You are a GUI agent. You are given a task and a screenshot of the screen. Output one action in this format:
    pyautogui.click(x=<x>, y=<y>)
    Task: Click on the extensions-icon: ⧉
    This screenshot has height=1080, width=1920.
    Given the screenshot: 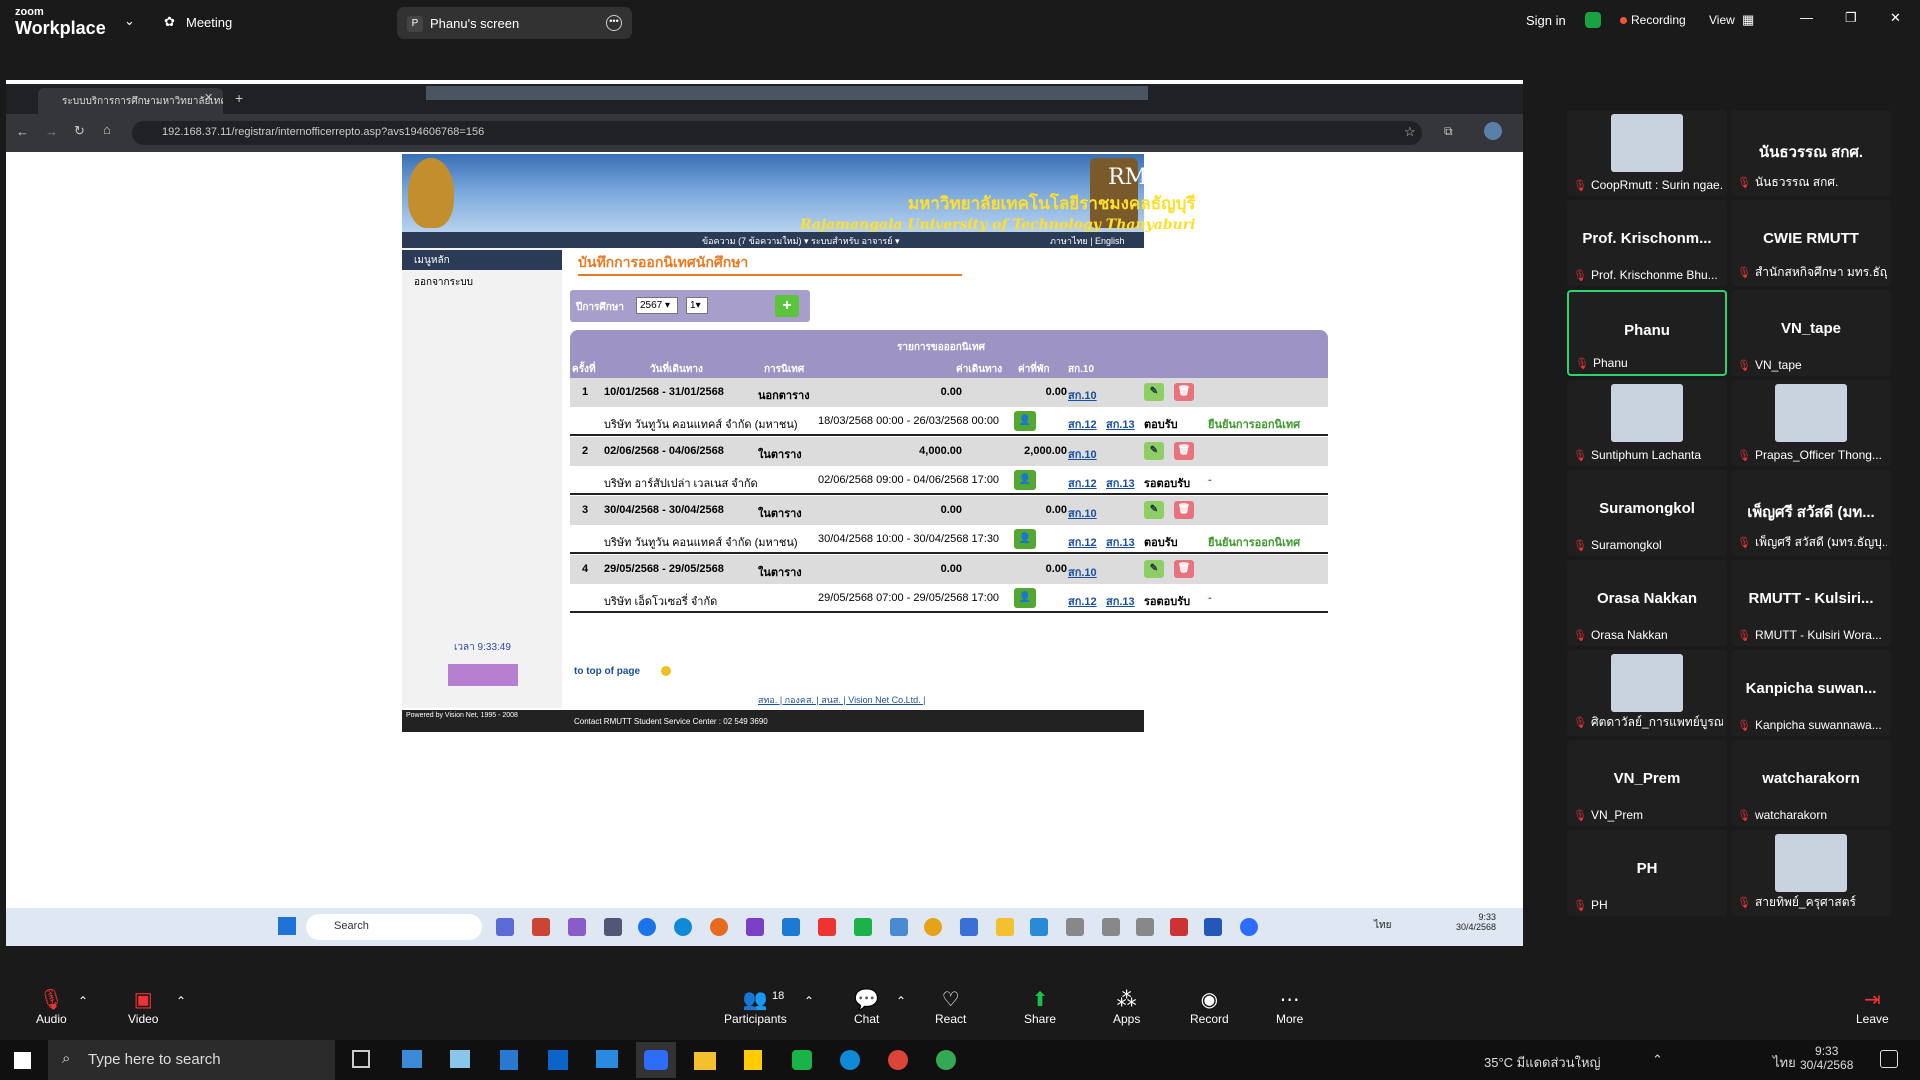 What is the action you would take?
    pyautogui.click(x=1448, y=131)
    